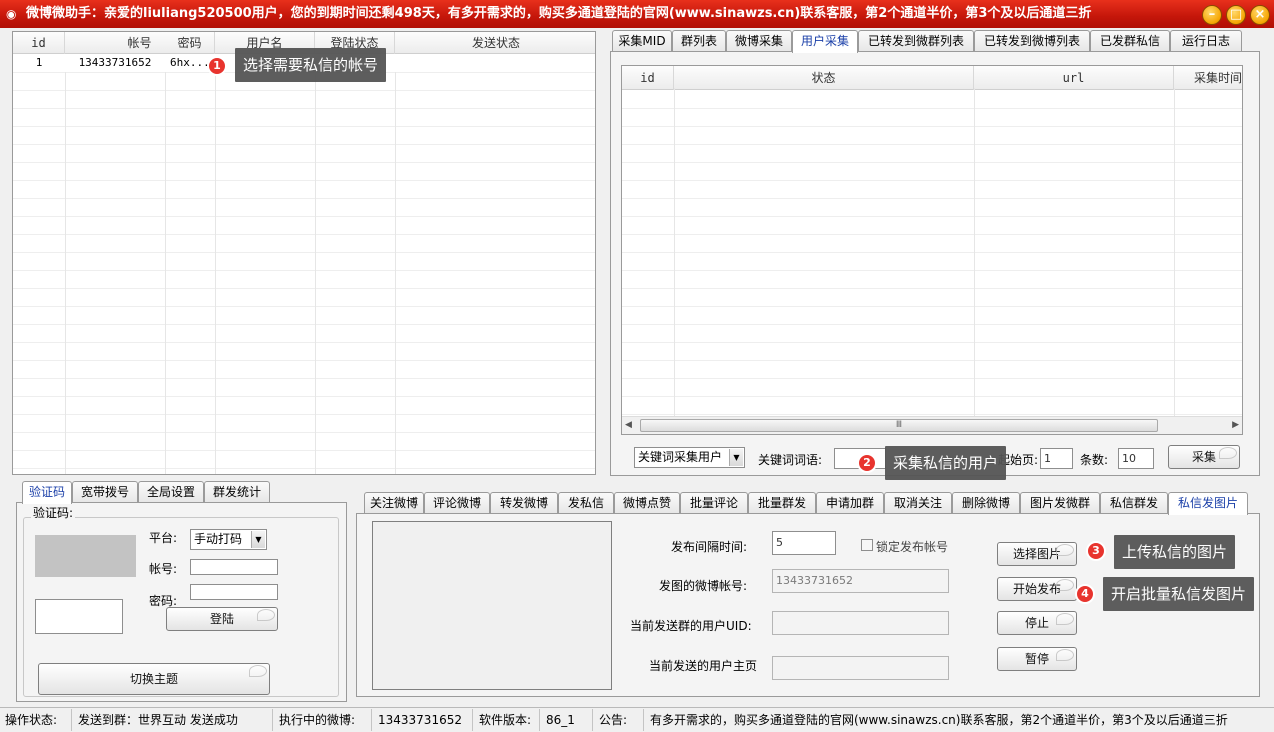 The width and height of the screenshot is (1274, 732). I want to click on tab-send-dm: 发私信, so click(586, 503).